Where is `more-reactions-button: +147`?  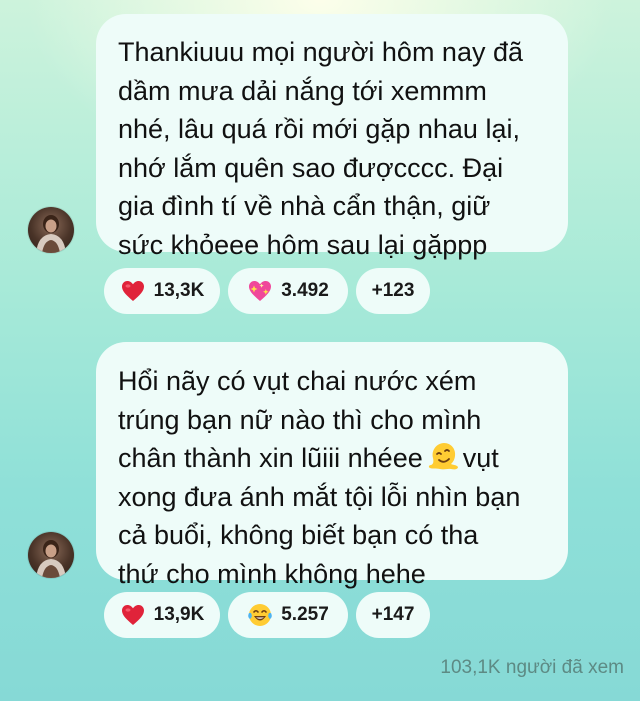 more-reactions-button: +147 is located at coordinates (393, 615).